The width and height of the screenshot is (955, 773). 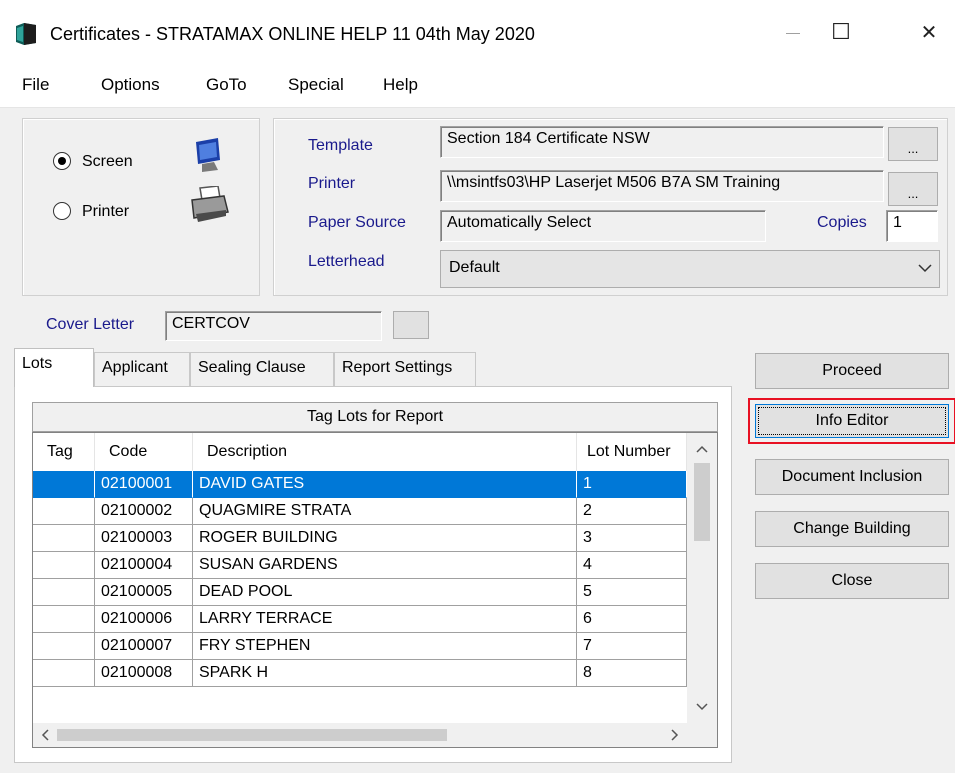 What do you see at coordinates (357, 222) in the screenshot?
I see `paper-source-label: Paper Source` at bounding box center [357, 222].